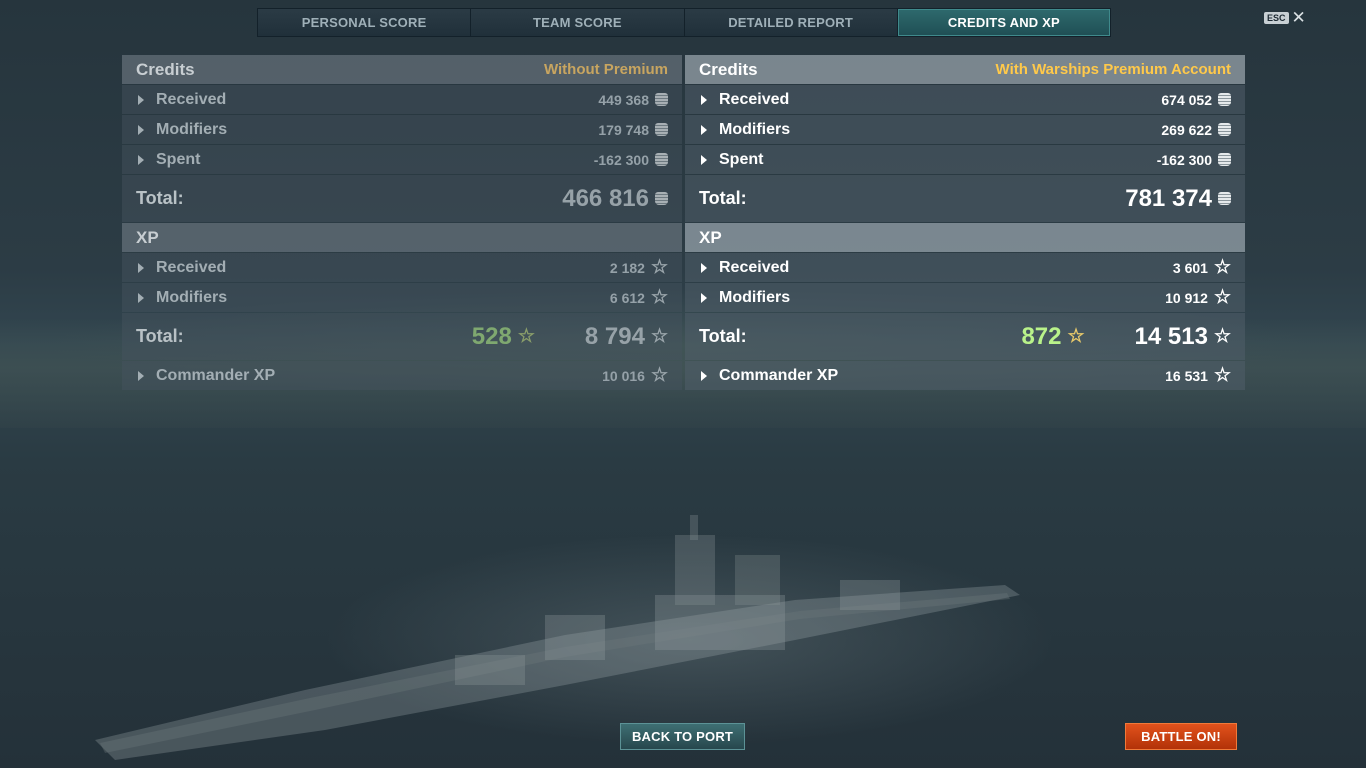 The width and height of the screenshot is (1366, 768). Describe the element at coordinates (1113, 69) in the screenshot. I see `with-premium-label: With Warships Premium Account` at that location.